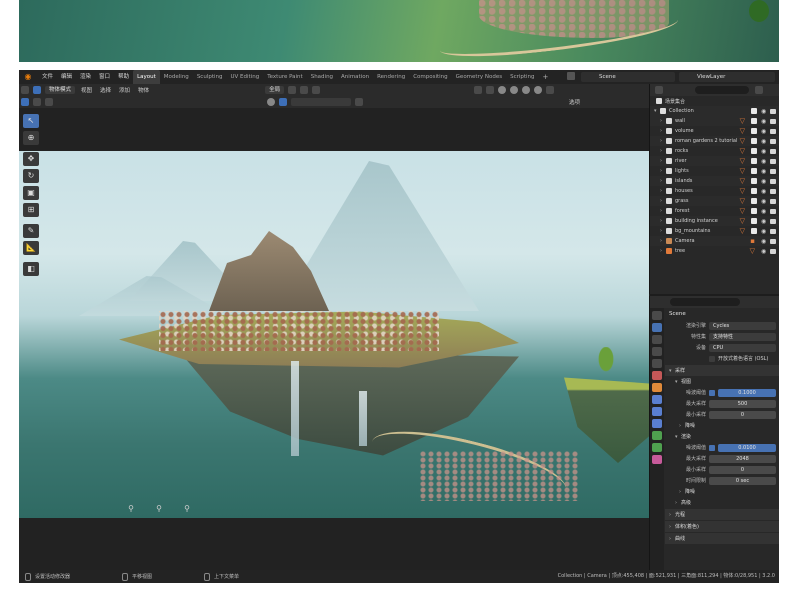  I want to click on add-workspace-button: +, so click(546, 77).